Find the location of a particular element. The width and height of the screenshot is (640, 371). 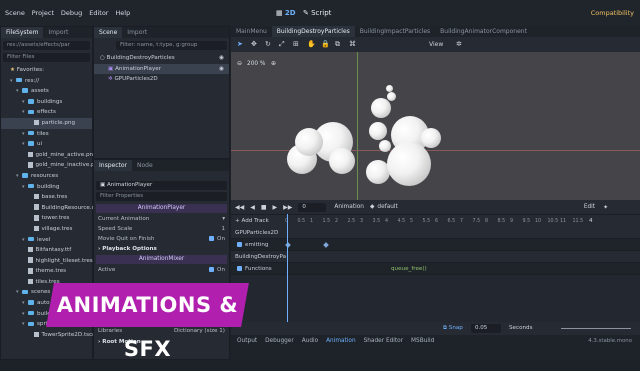

prop-movie-quit: Movie Quit on Finish On is located at coordinates (161, 239).